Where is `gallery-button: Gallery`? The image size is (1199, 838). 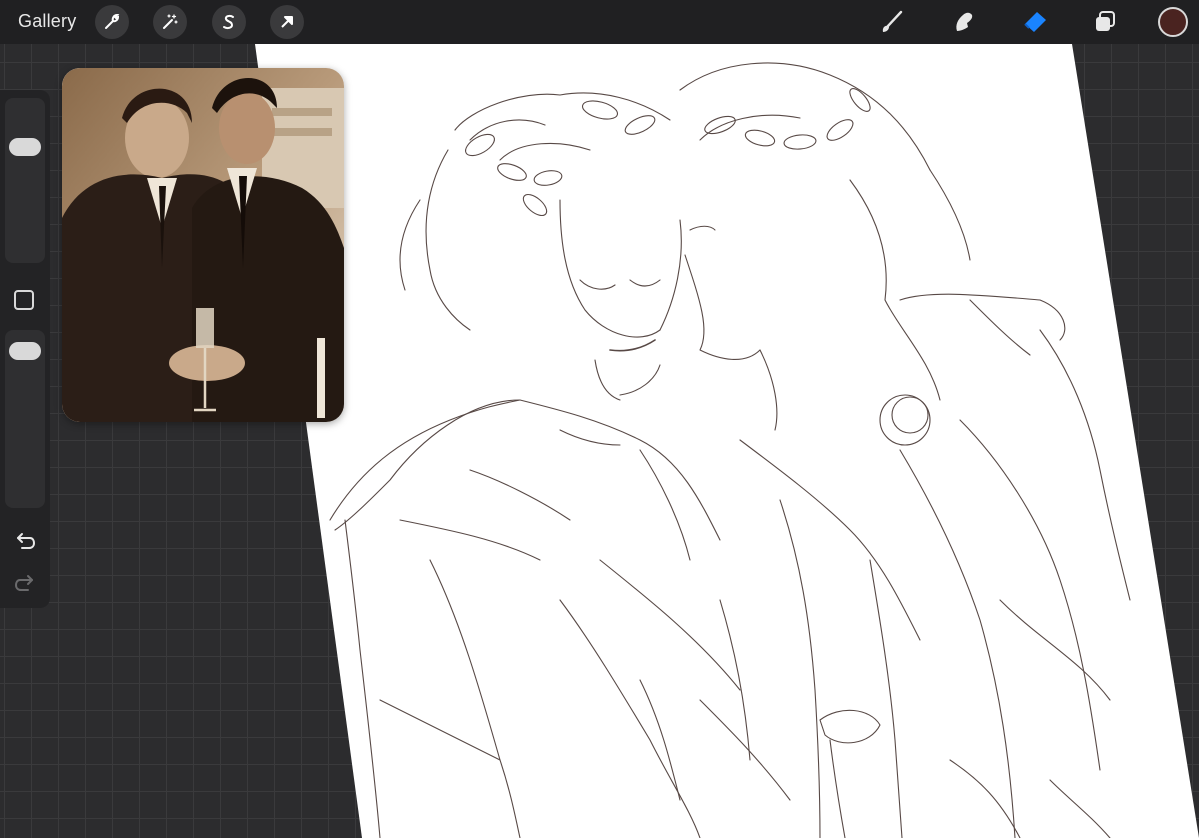
gallery-button: Gallery is located at coordinates (47, 21).